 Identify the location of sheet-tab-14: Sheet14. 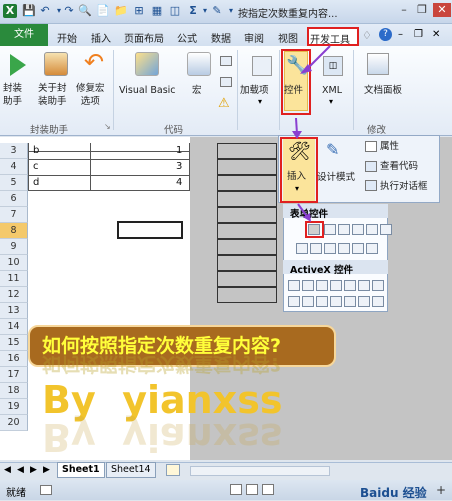
(131, 470).